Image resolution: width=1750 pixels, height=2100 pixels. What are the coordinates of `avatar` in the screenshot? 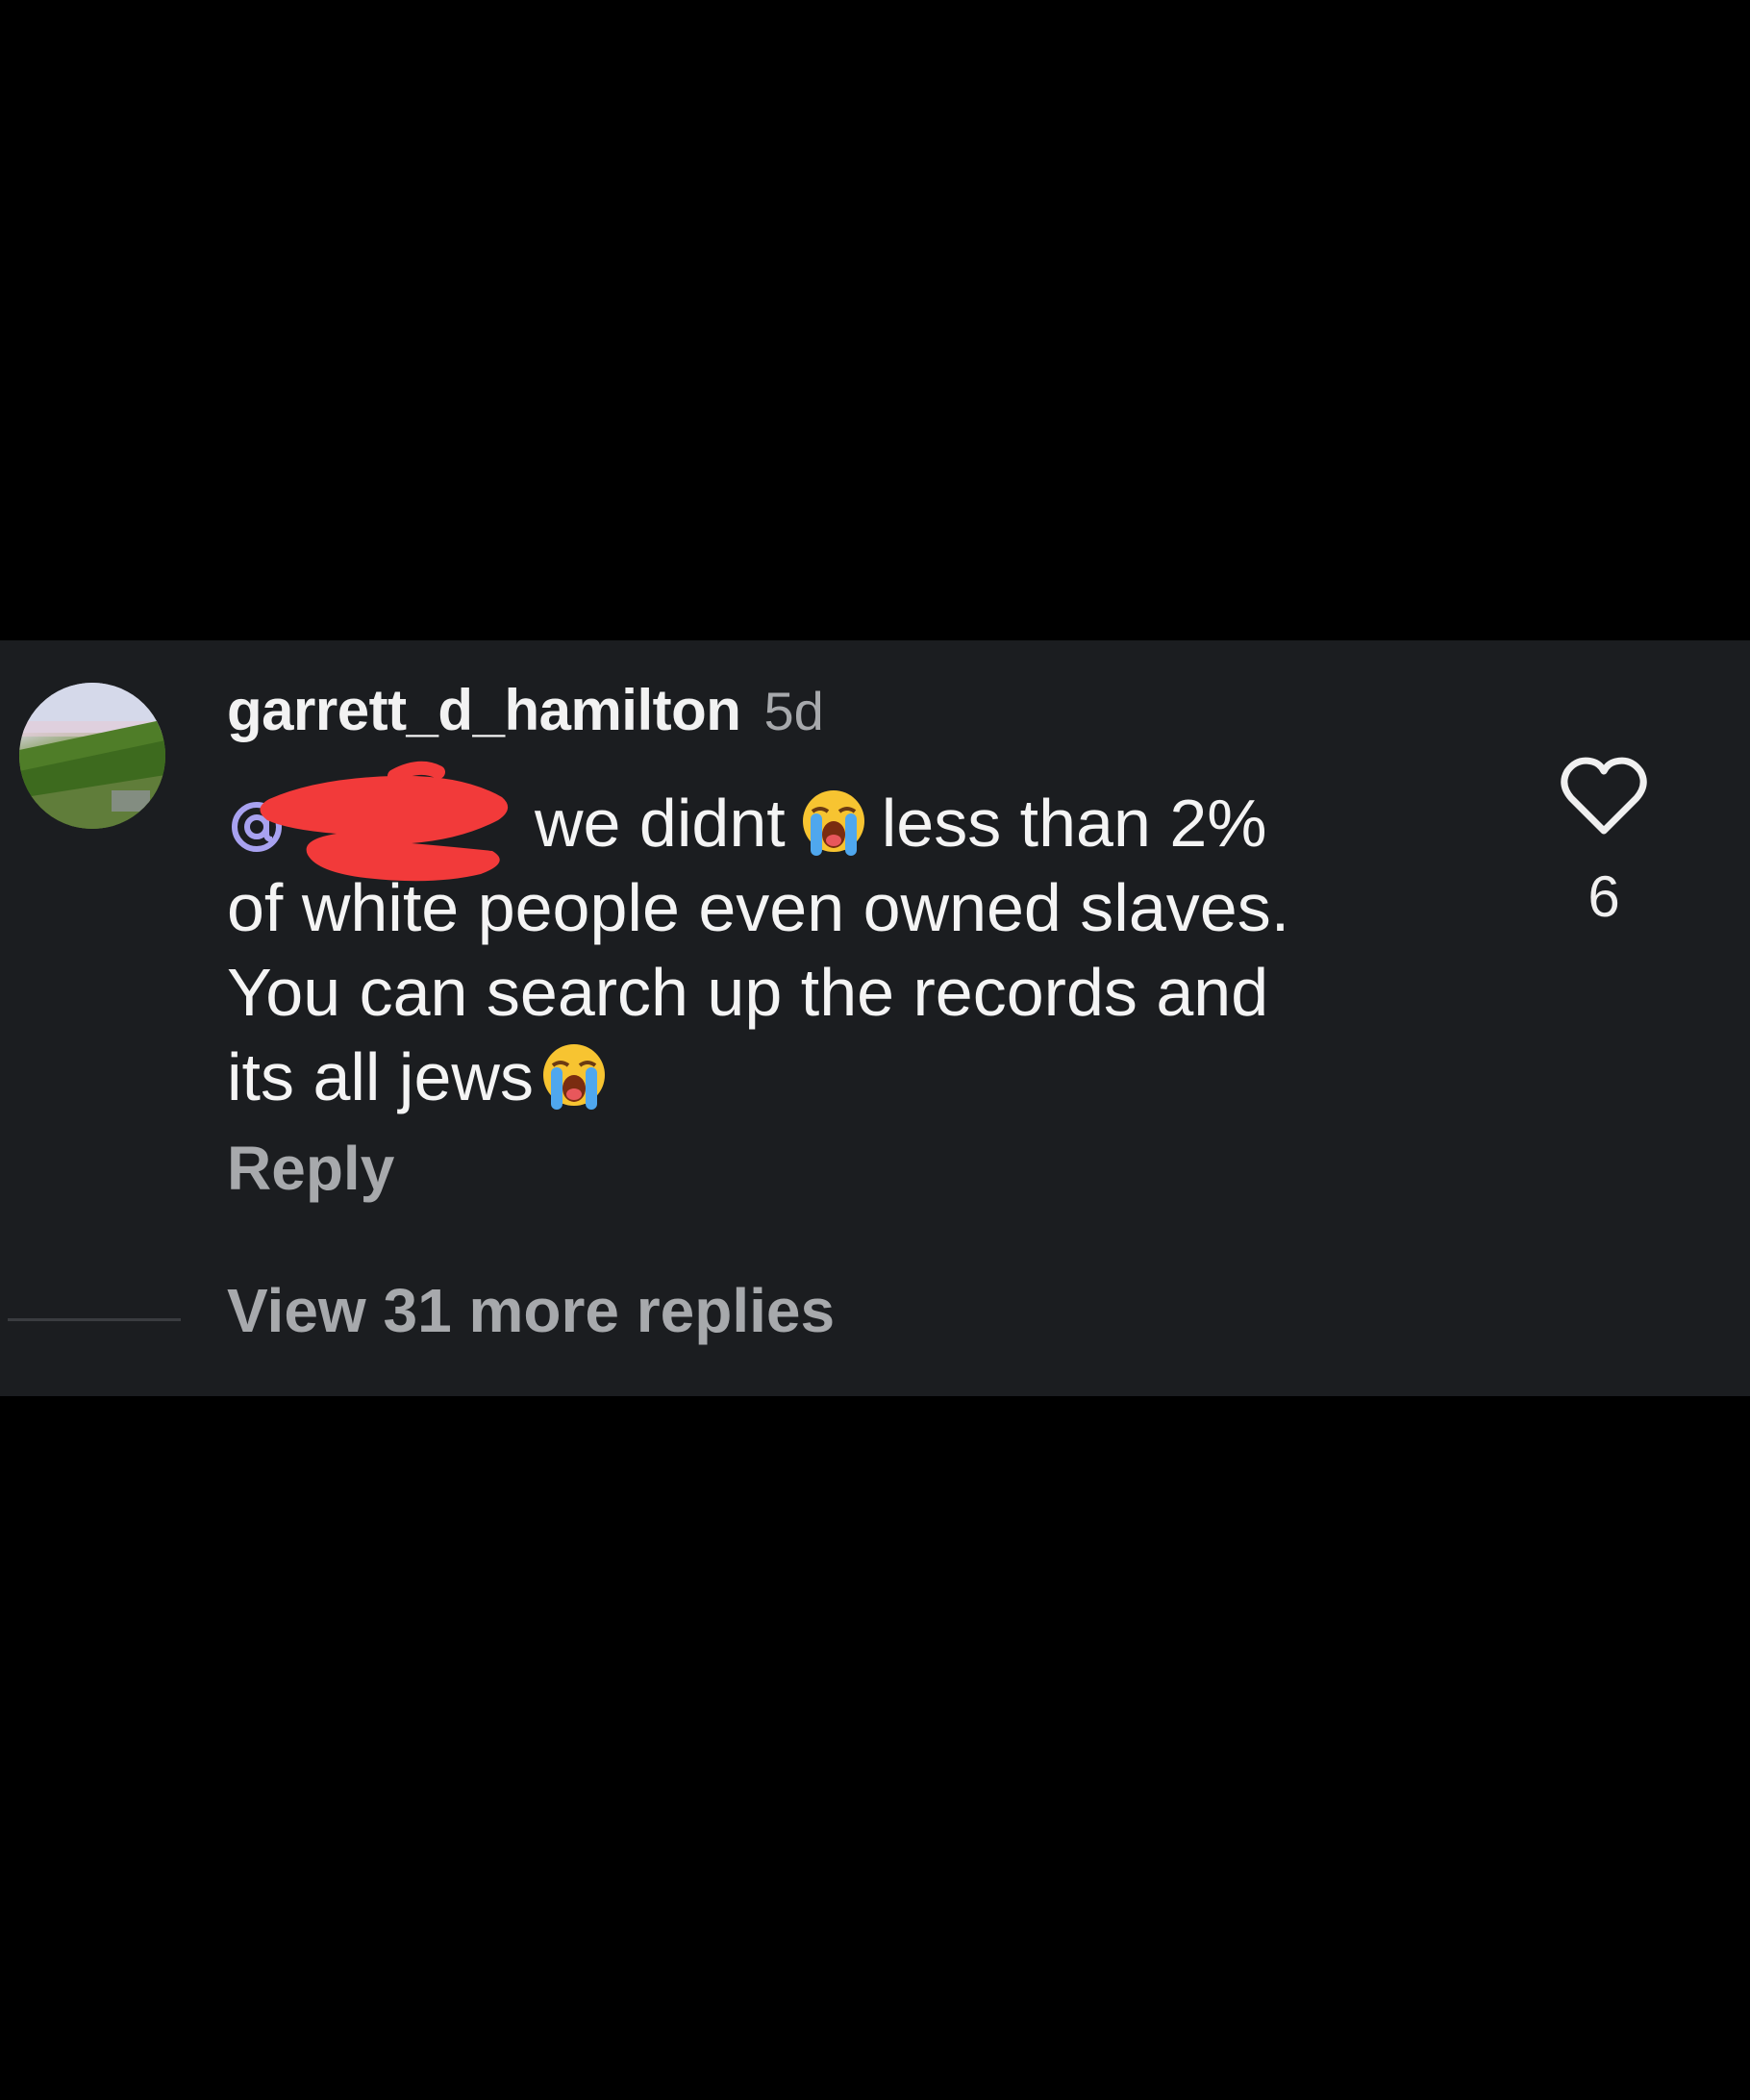 It's located at (92, 756).